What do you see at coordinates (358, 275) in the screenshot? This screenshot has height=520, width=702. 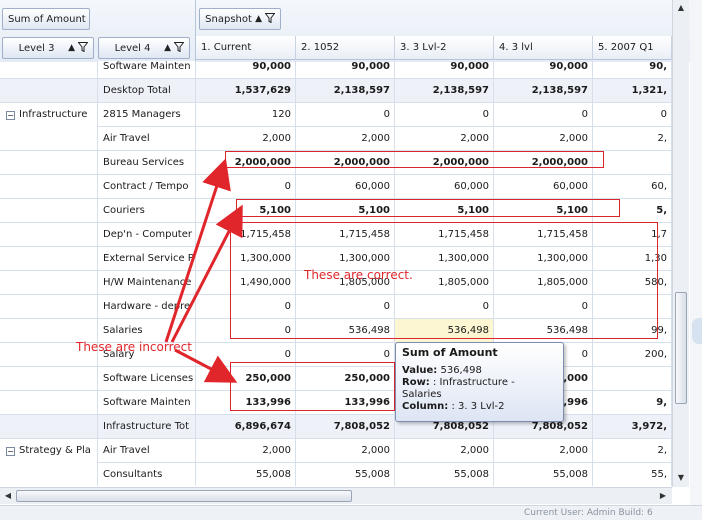 I see `correct-annotation: These are correct.` at bounding box center [358, 275].